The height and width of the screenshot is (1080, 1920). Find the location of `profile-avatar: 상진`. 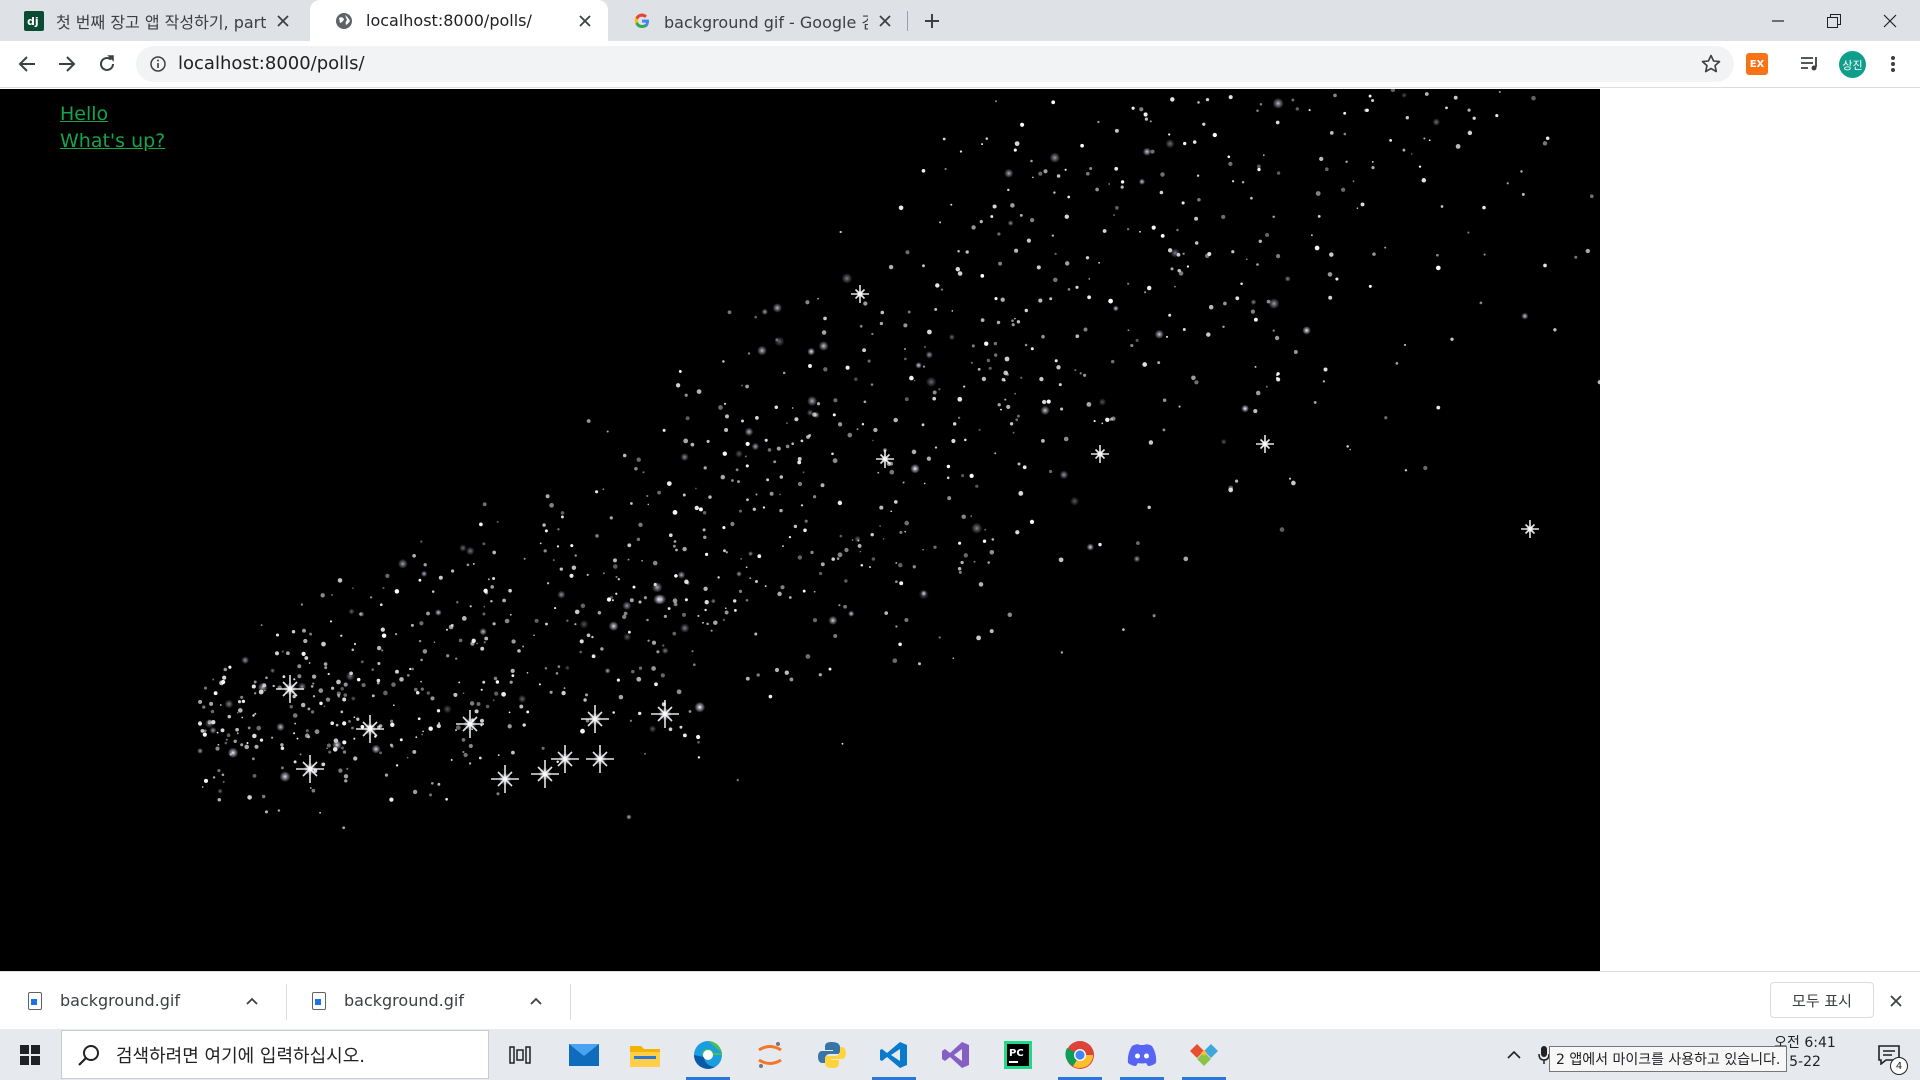

profile-avatar: 상진 is located at coordinates (1852, 64).